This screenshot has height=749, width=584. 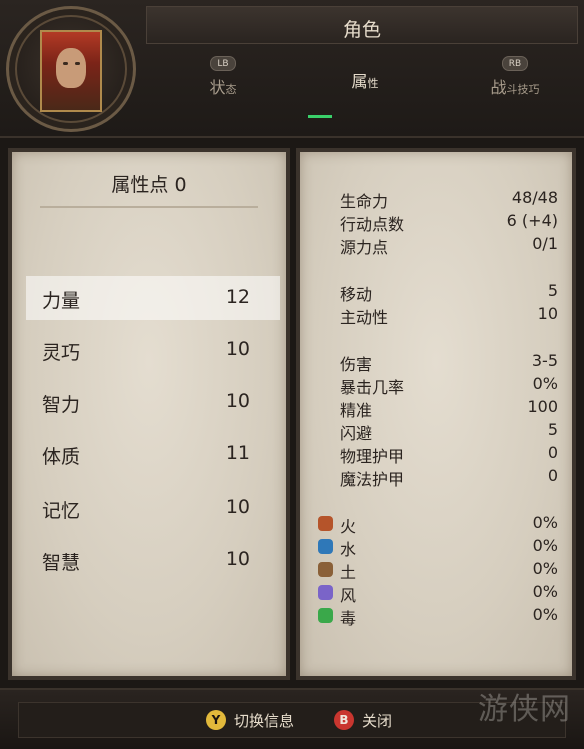 I want to click on tab-attributes: 属性, so click(x=365, y=80).